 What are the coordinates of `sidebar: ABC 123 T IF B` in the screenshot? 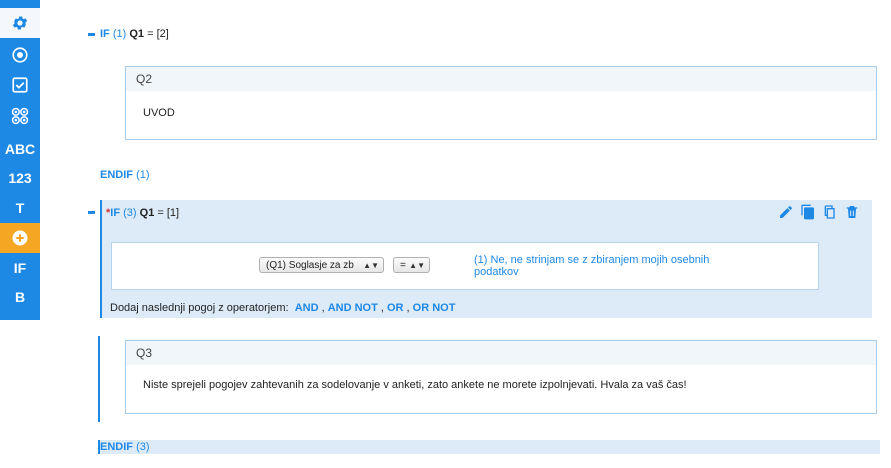 It's located at (20, 160).